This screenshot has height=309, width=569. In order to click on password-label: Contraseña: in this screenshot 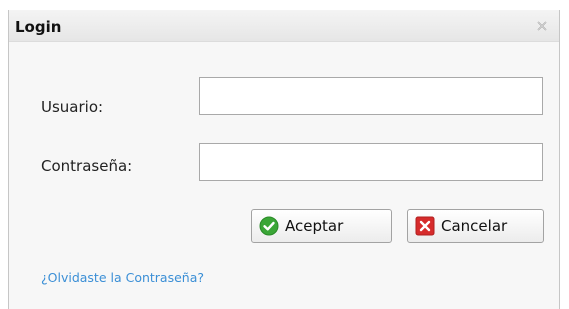, I will do `click(87, 166)`.